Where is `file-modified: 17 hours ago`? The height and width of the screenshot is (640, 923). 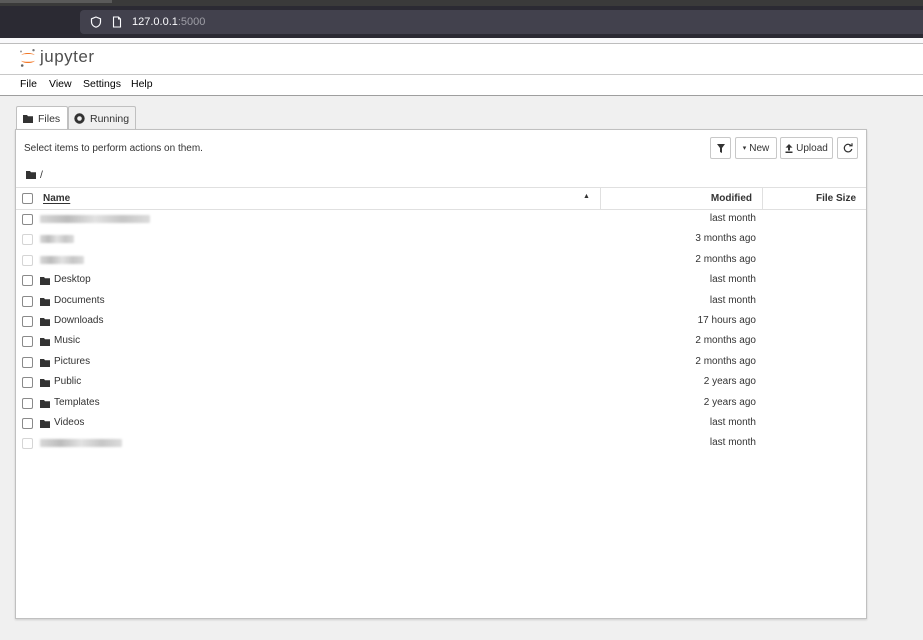 file-modified: 17 hours ago is located at coordinates (726, 320).